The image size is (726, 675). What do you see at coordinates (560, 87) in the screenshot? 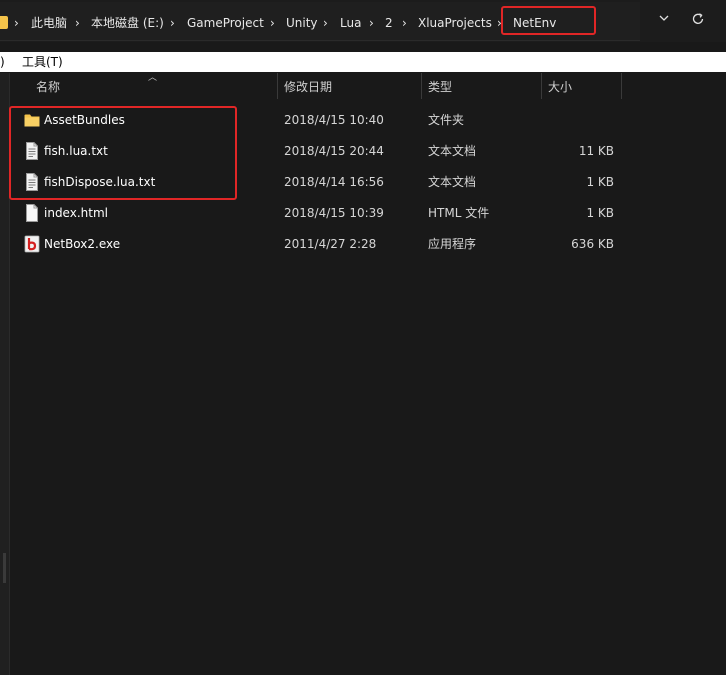
I see `column-header-size: 大小` at bounding box center [560, 87].